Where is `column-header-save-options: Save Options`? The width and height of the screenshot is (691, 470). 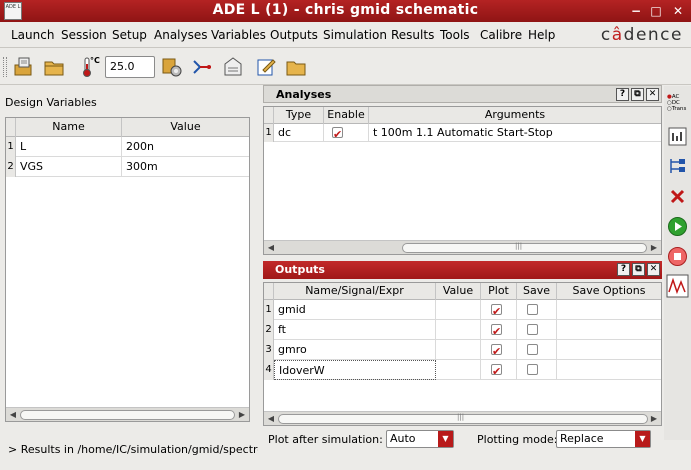 column-header-save-options: Save Options is located at coordinates (609, 291).